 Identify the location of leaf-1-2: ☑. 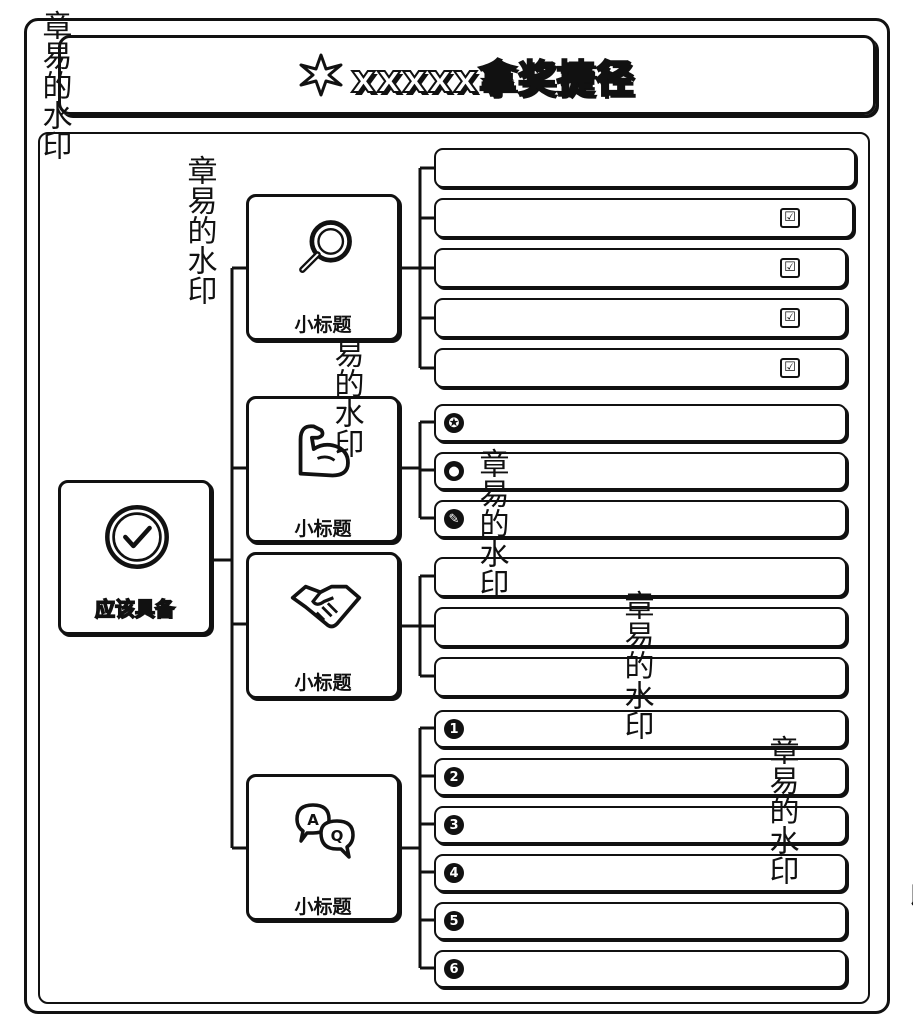
(644, 218).